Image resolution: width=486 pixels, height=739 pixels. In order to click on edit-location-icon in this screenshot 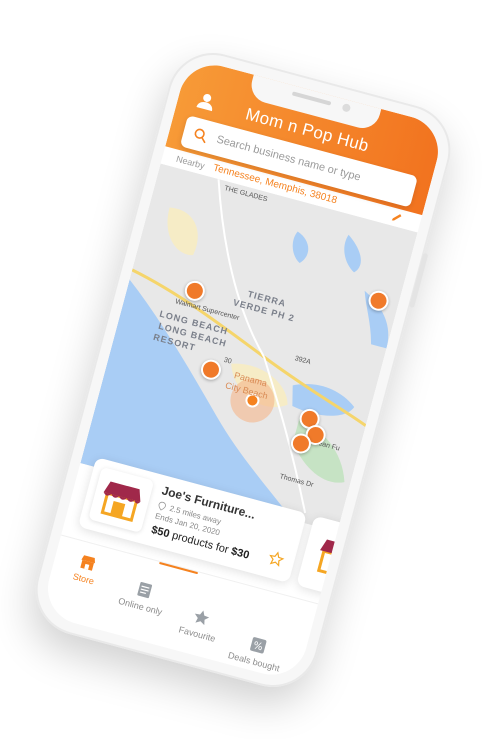, I will do `click(396, 217)`.